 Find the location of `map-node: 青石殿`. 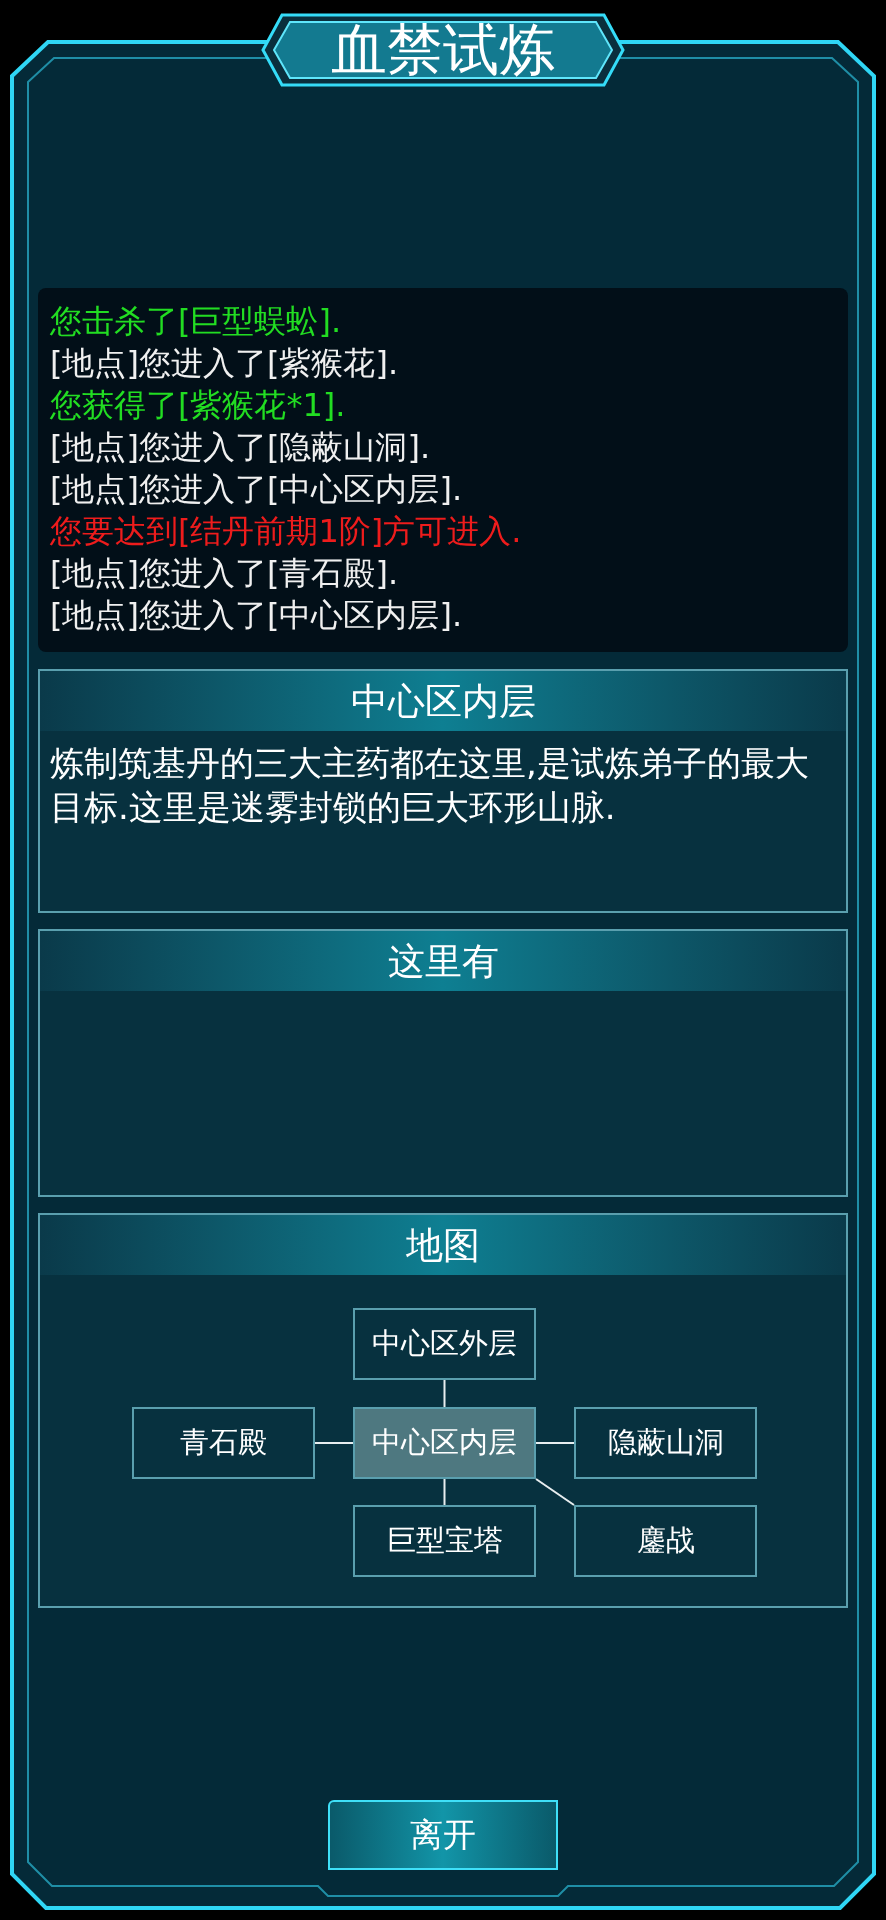

map-node: 青石殿 is located at coordinates (223, 1443).